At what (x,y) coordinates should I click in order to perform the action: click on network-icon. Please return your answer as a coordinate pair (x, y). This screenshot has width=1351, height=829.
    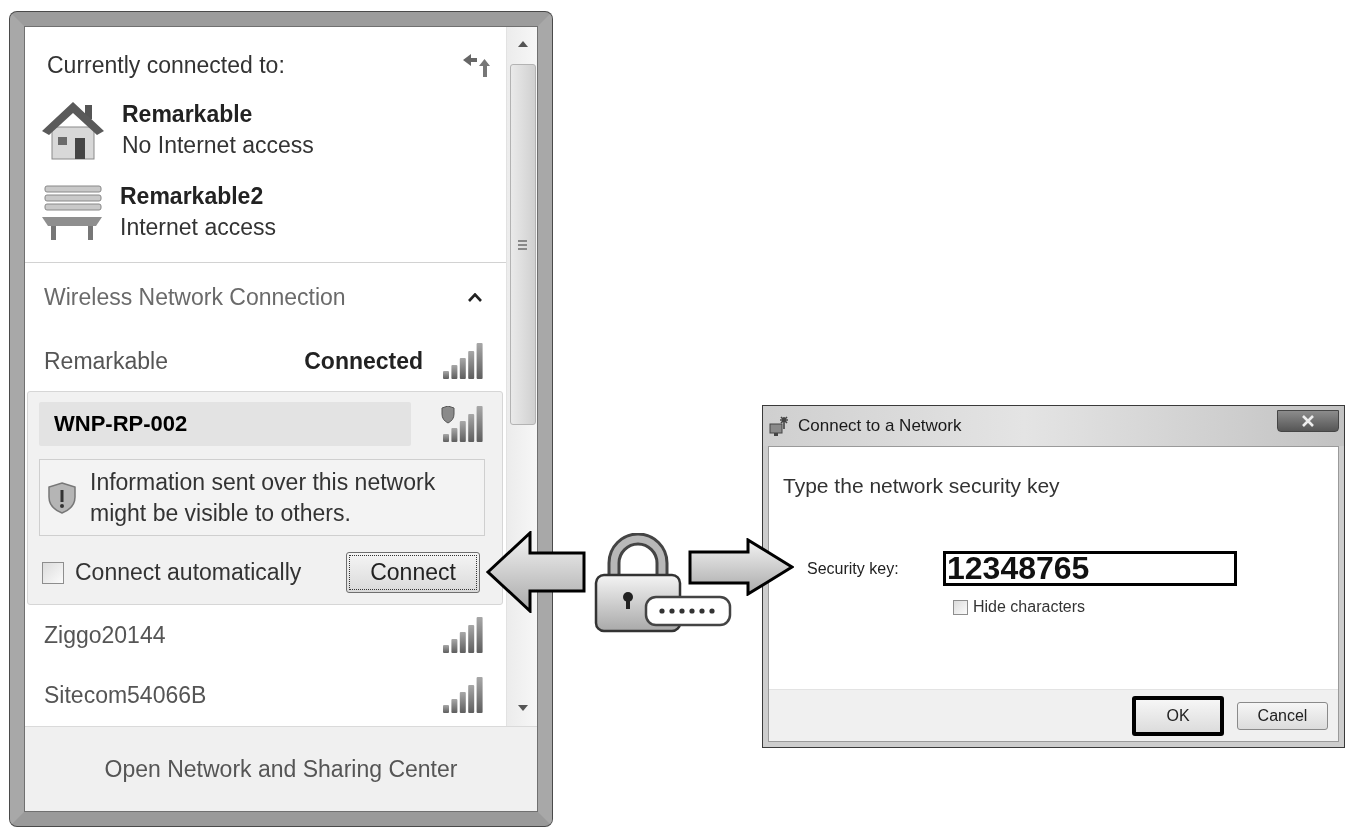
    Looking at the image, I should click on (780, 426).